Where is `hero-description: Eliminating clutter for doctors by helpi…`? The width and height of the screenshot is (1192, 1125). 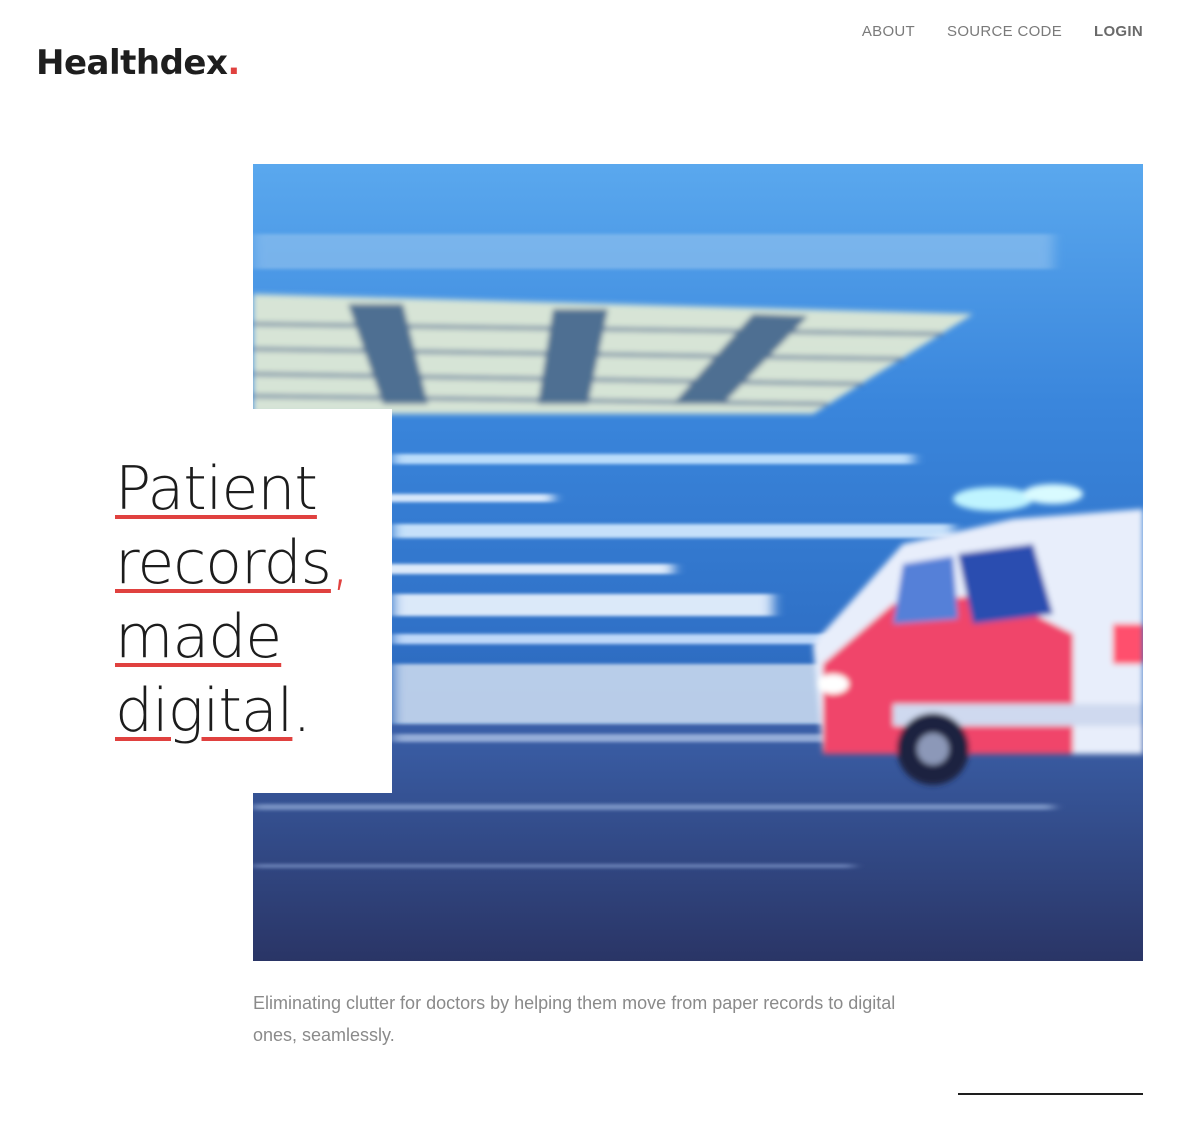
hero-description: Eliminating clutter for doctors by helpi… is located at coordinates (574, 1019).